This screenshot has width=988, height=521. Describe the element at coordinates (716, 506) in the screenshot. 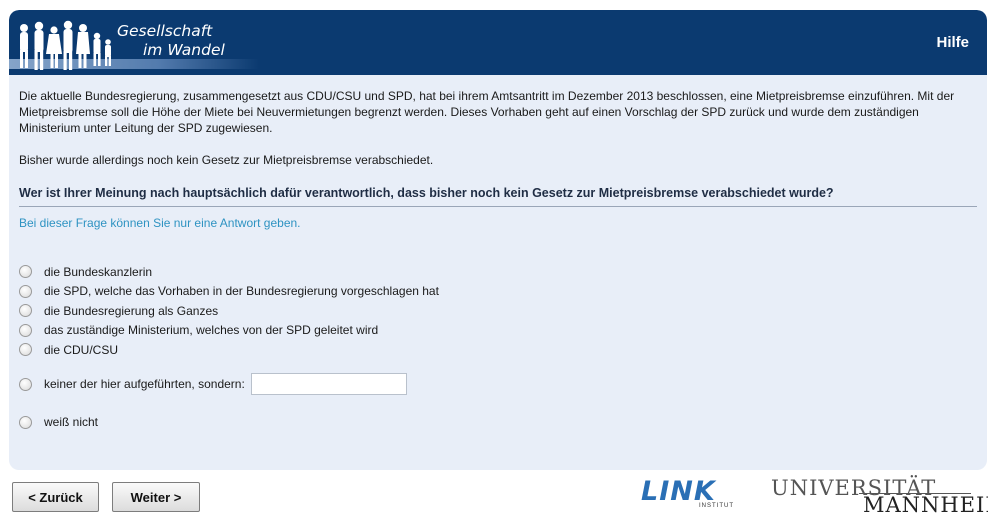

I see `link-logo-sub: INSTITUT` at that location.